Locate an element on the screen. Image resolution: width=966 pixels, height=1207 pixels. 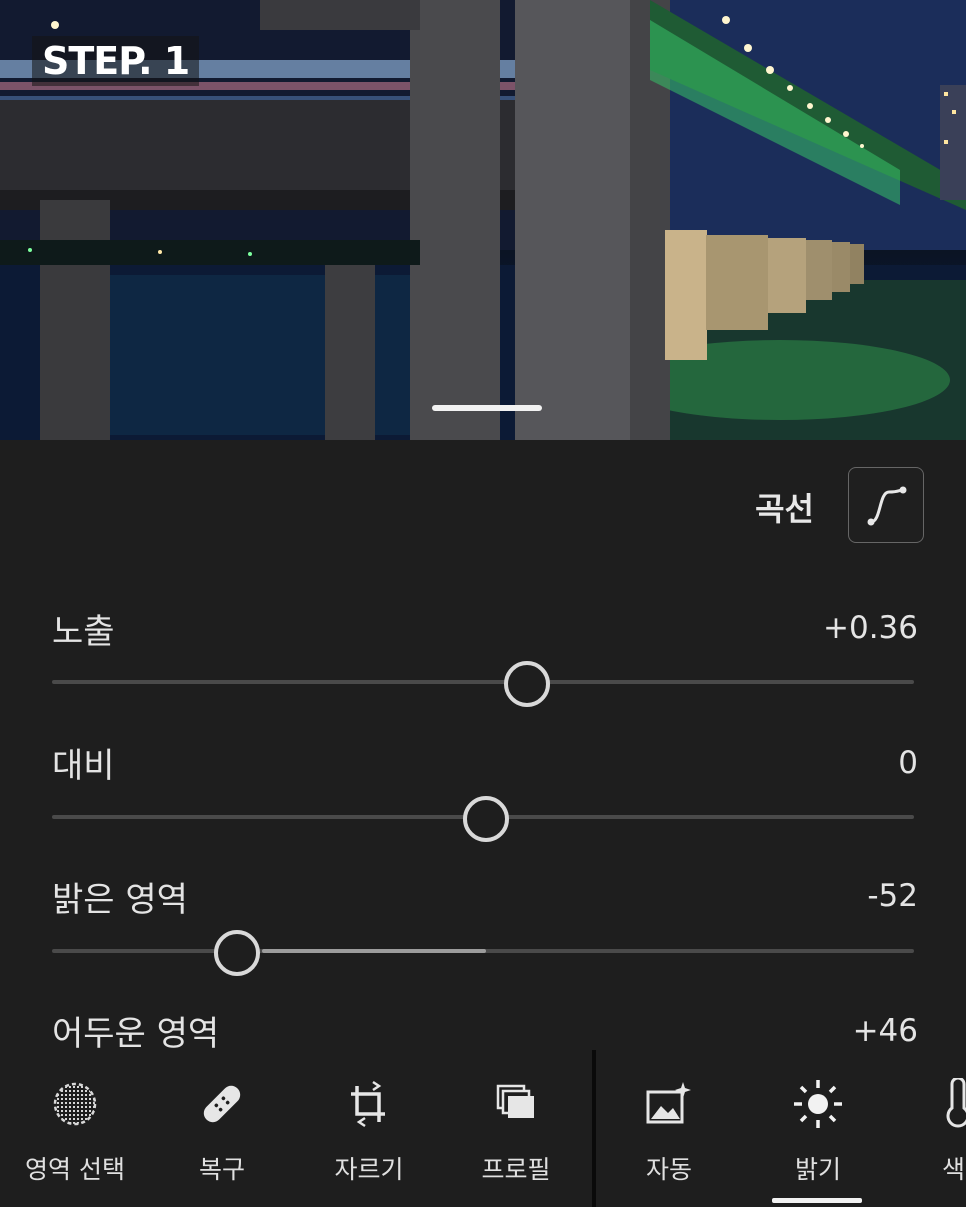
exposure-slider is located at coordinates (483, 682).